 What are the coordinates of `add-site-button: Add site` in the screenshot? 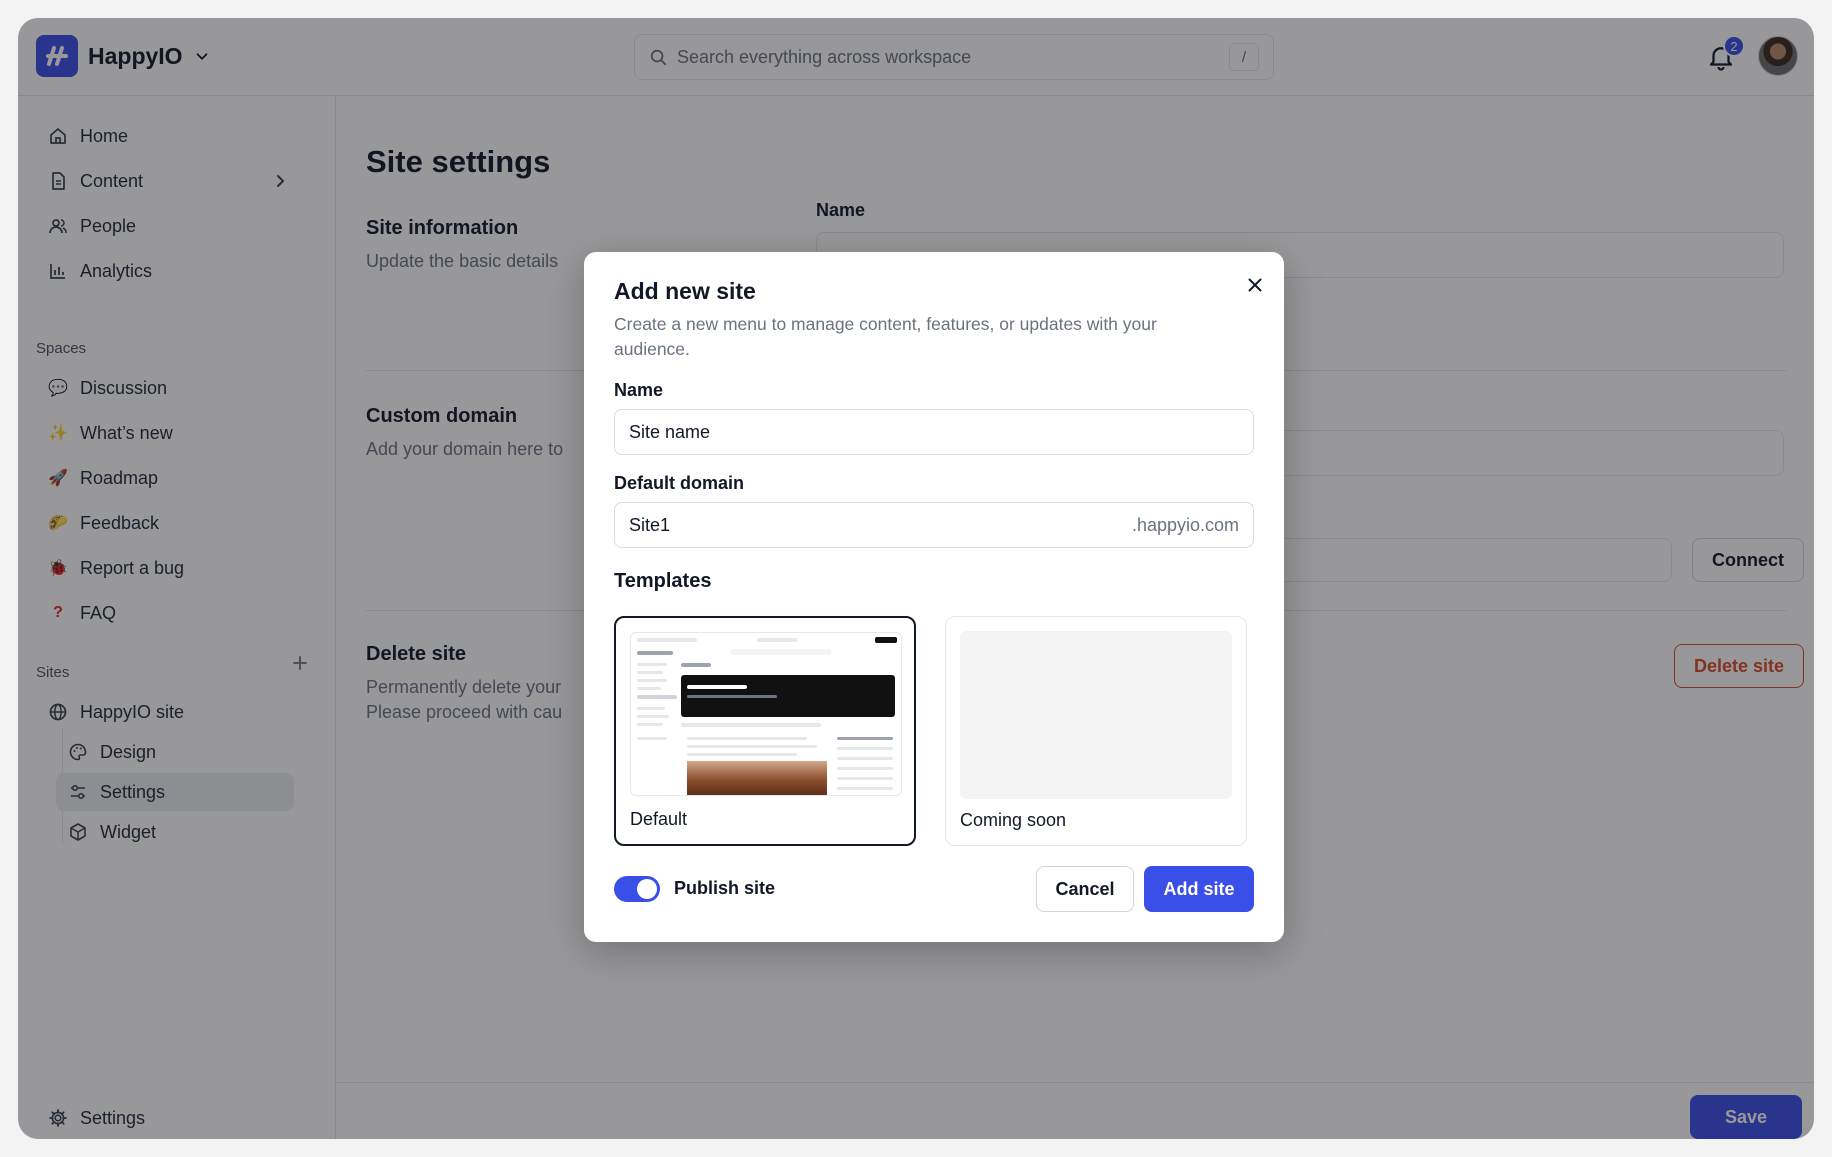 It's located at (1199, 889).